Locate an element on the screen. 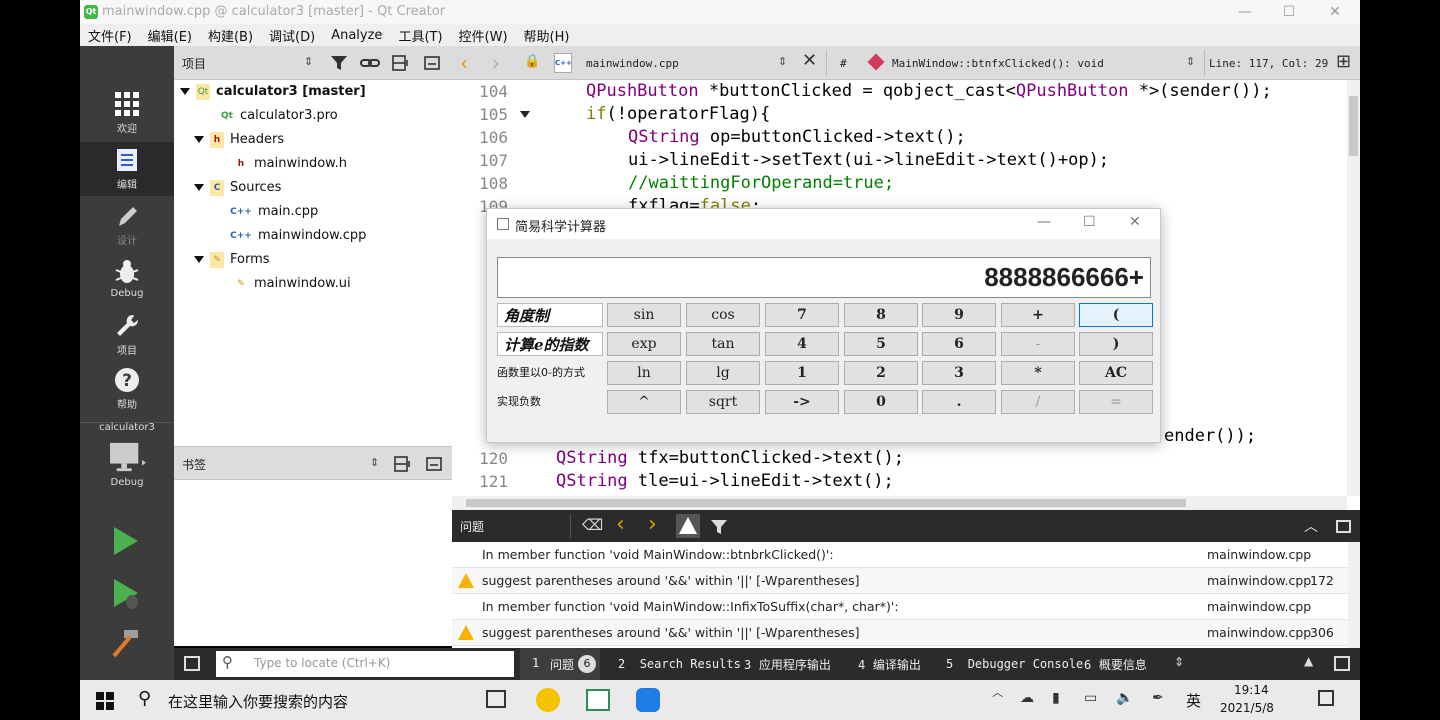 This screenshot has height=720, width=1440. menu-debug: 调试(D) is located at coordinates (292, 35).